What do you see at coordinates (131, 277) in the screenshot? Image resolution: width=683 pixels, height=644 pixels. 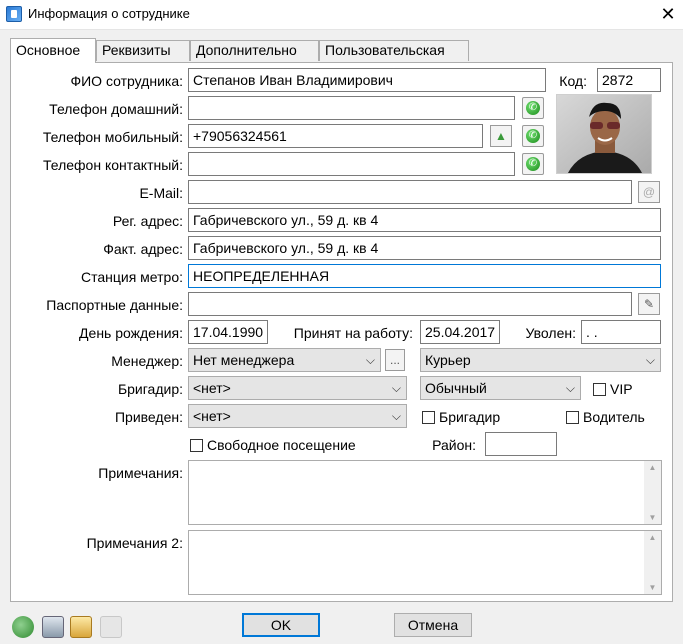 I see `metro-label: Станция метро:` at bounding box center [131, 277].